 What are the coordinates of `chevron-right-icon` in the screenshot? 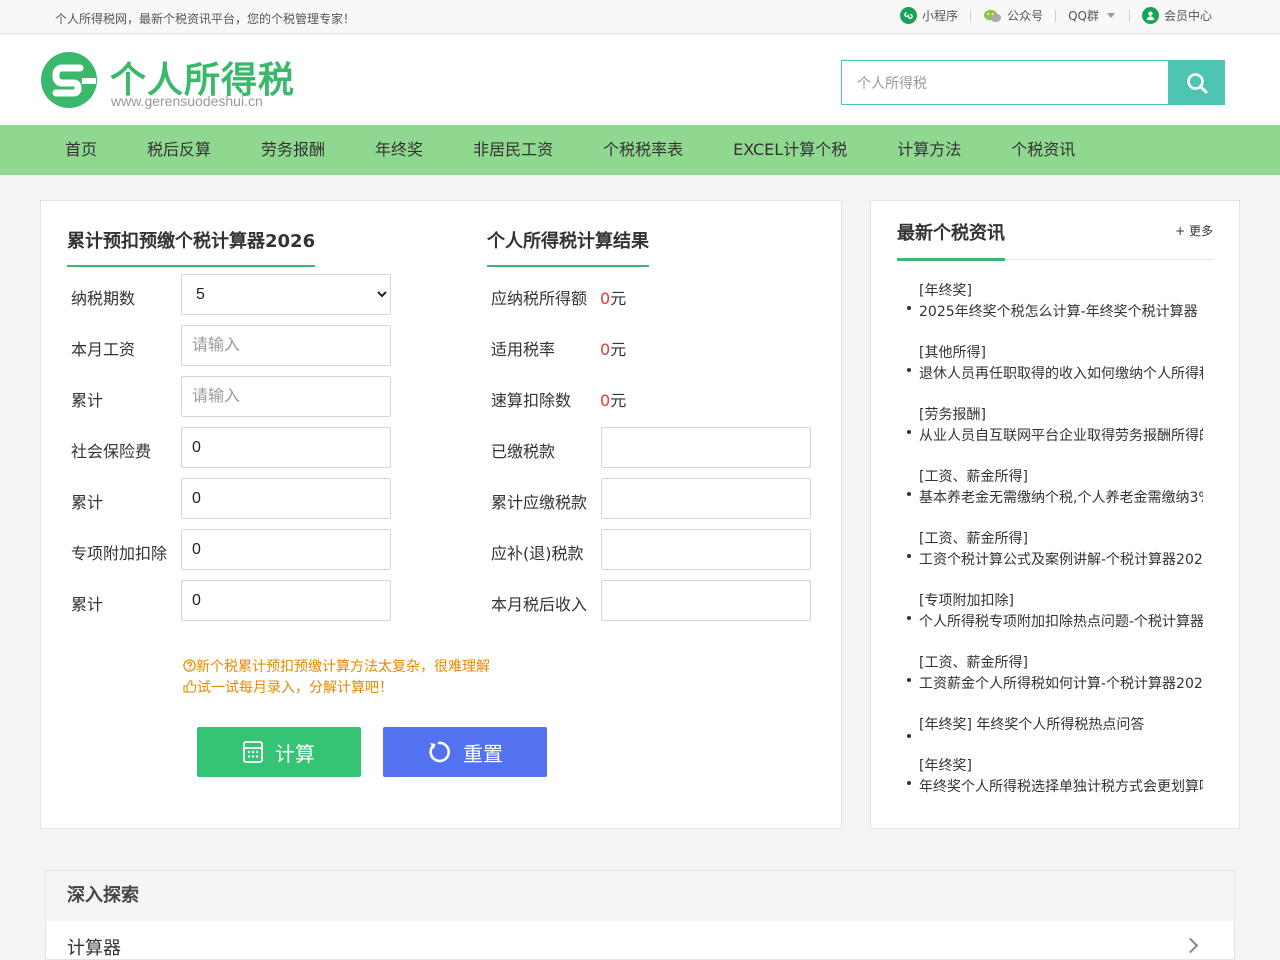 It's located at (1190, 945).